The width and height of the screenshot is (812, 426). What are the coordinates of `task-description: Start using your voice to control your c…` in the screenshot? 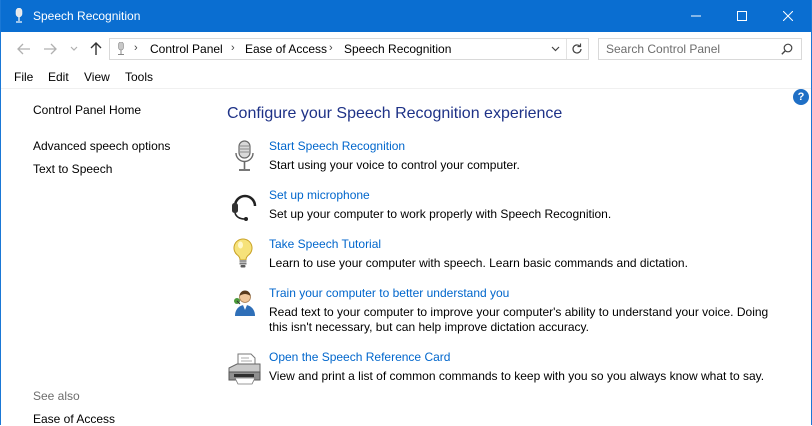 It's located at (394, 165).